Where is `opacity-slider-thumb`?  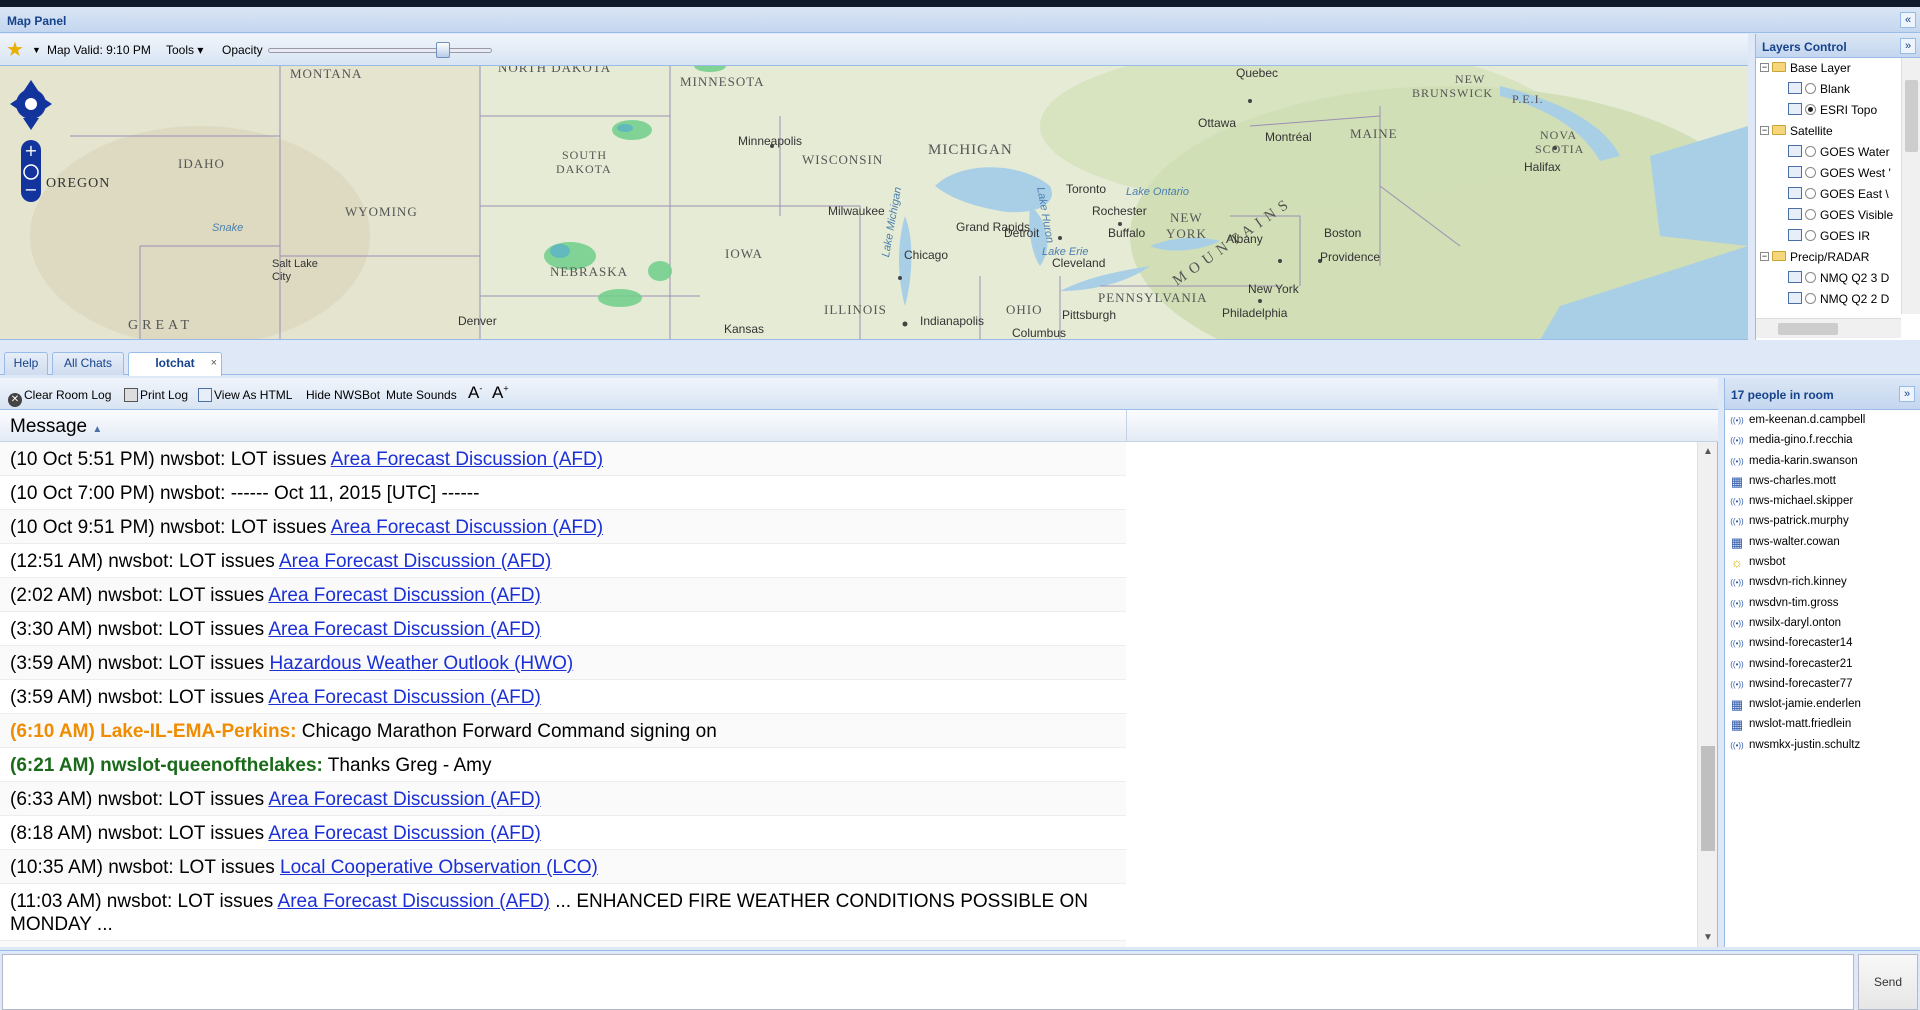
opacity-slider-thumb is located at coordinates (443, 50).